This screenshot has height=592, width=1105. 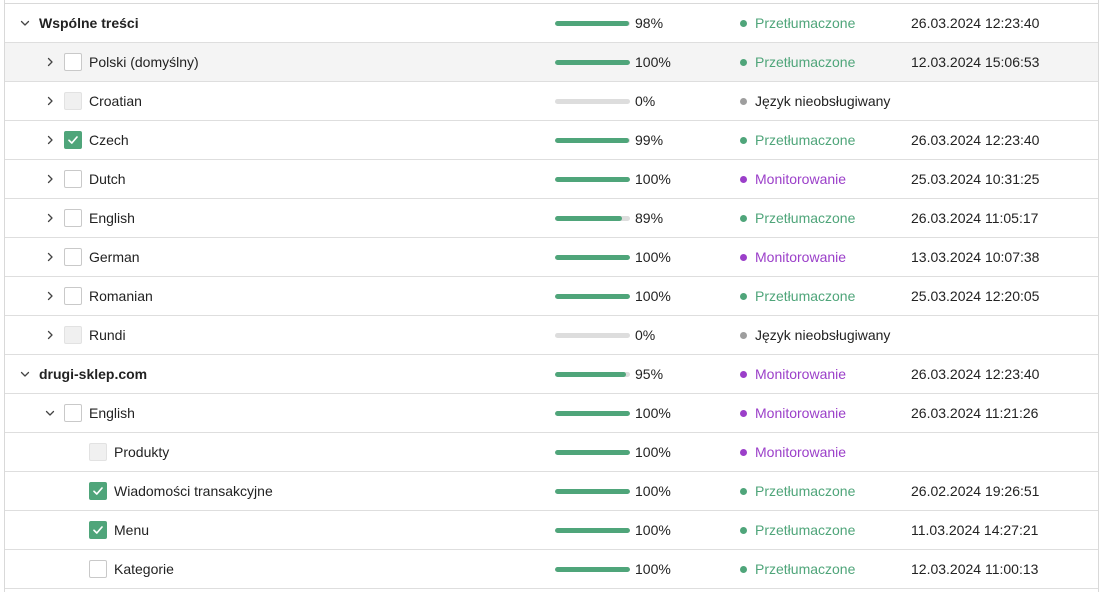 What do you see at coordinates (114, 257) in the screenshot?
I see `row-name: German` at bounding box center [114, 257].